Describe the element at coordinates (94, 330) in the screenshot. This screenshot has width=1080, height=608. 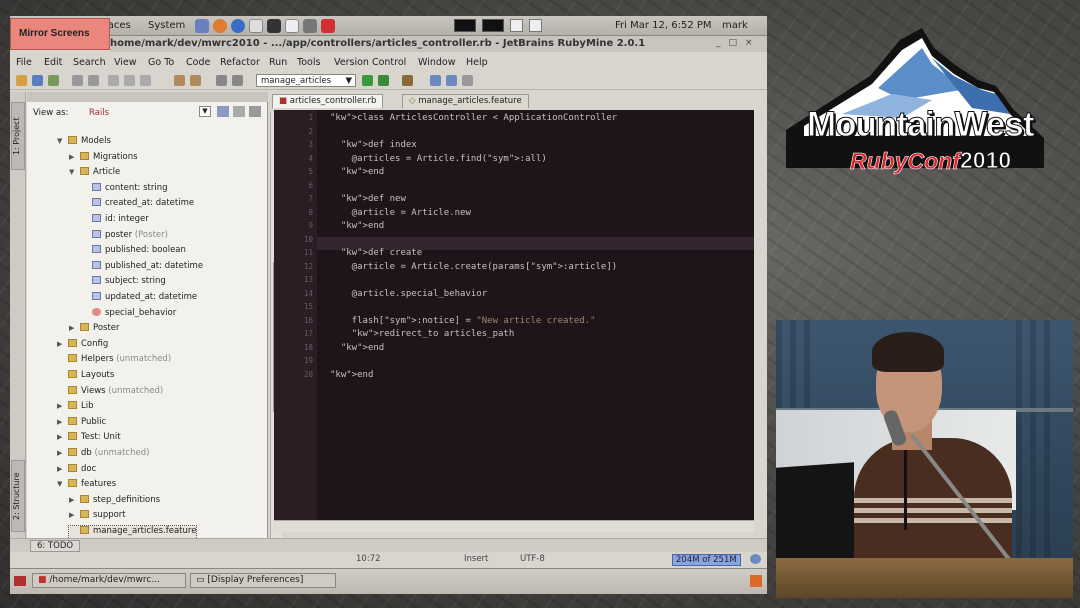
I see `tree-item: ▶ Poster` at that location.